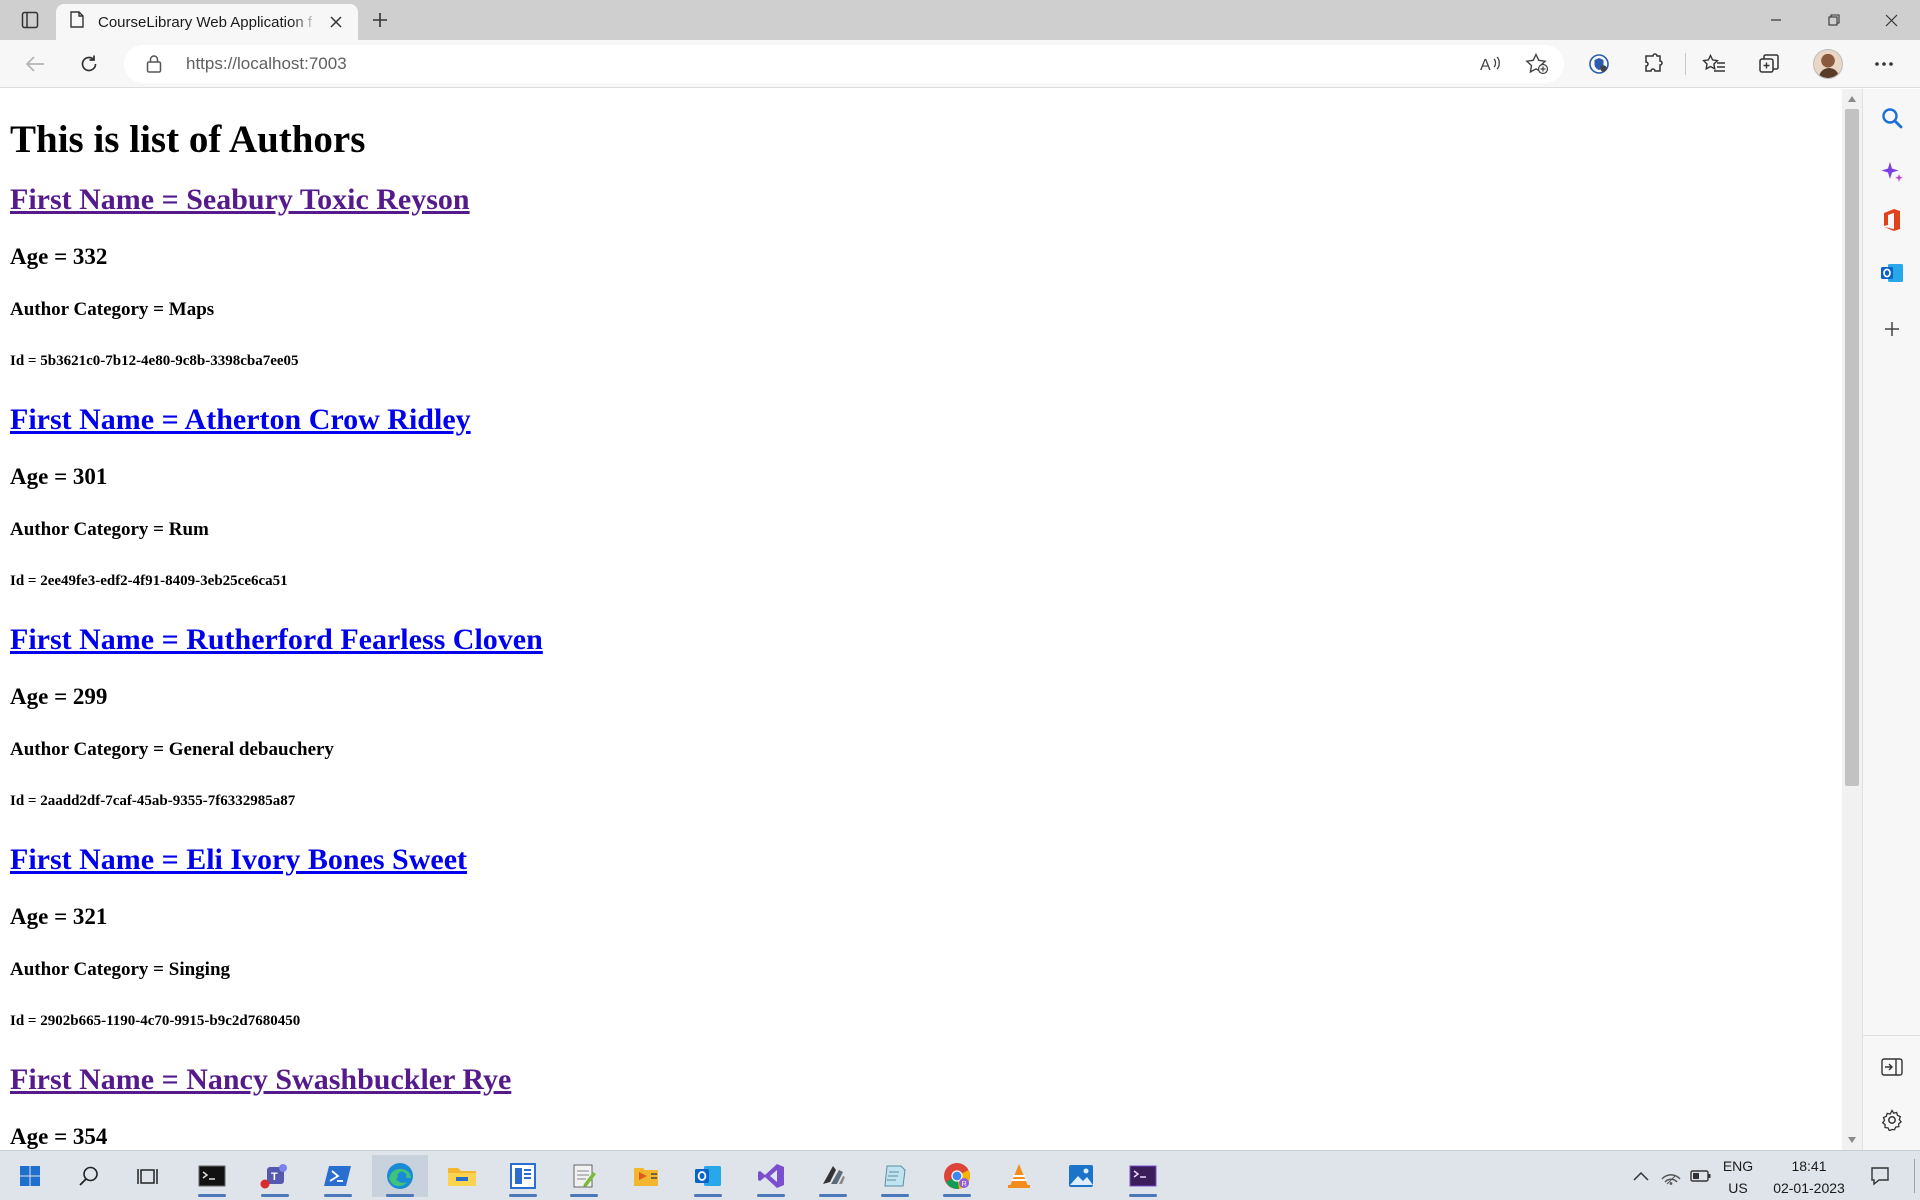 Image resolution: width=1920 pixels, height=1200 pixels. What do you see at coordinates (1891, 20) in the screenshot?
I see `close-window-button` at bounding box center [1891, 20].